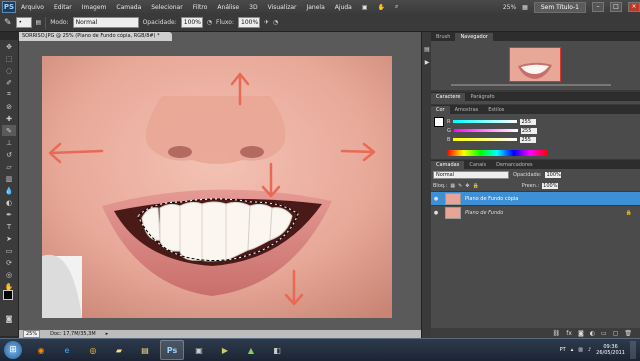 The image size is (640, 361). Describe the element at coordinates (225, 350) in the screenshot. I see `media-taskbar-icon: ▶` at that location.